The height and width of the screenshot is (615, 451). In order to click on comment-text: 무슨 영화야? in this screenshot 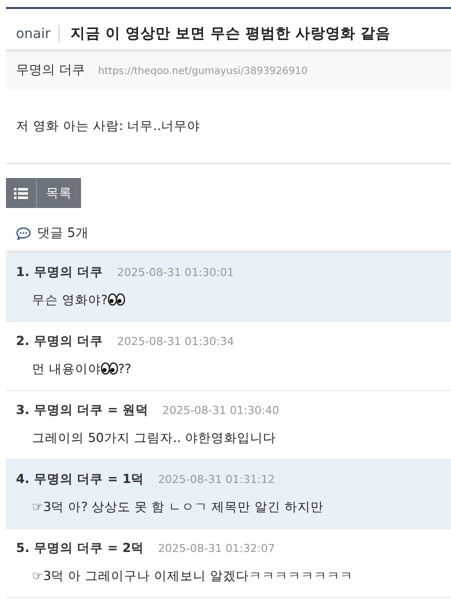, I will do `click(235, 300)`.